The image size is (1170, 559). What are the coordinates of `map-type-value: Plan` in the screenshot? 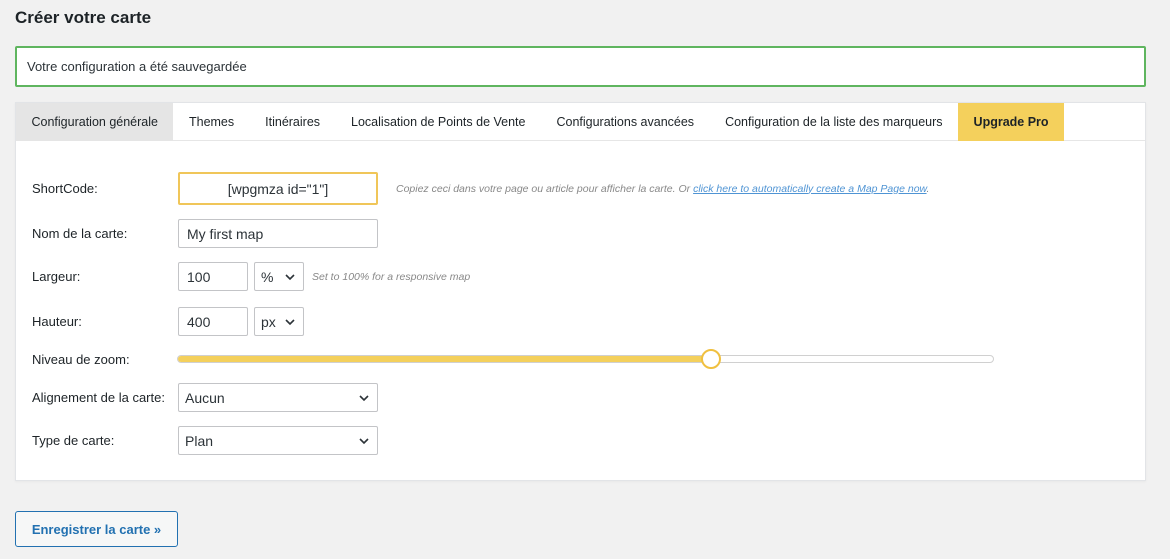 It's located at (199, 440).